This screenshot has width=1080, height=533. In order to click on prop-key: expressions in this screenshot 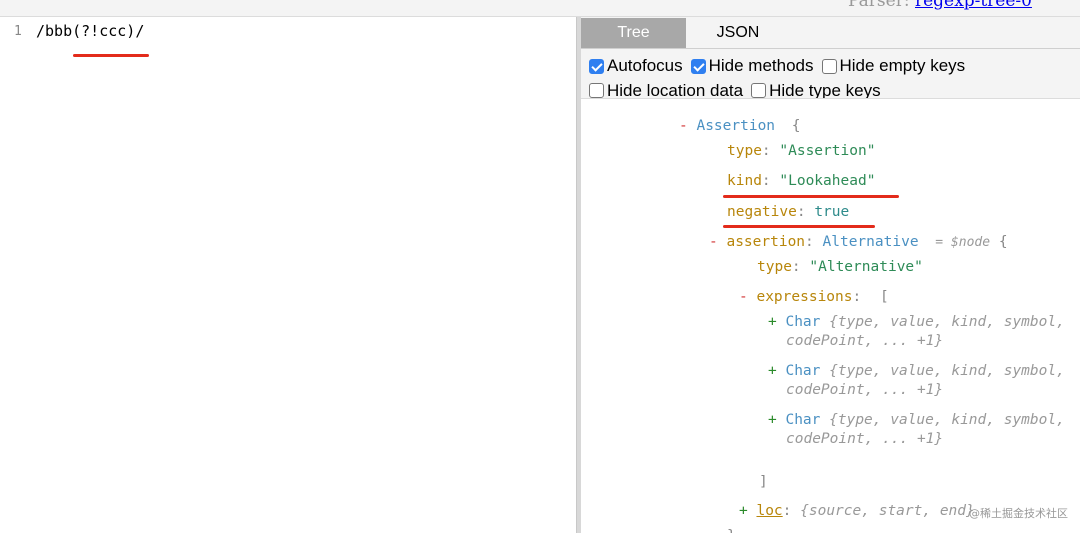, I will do `click(804, 297)`.